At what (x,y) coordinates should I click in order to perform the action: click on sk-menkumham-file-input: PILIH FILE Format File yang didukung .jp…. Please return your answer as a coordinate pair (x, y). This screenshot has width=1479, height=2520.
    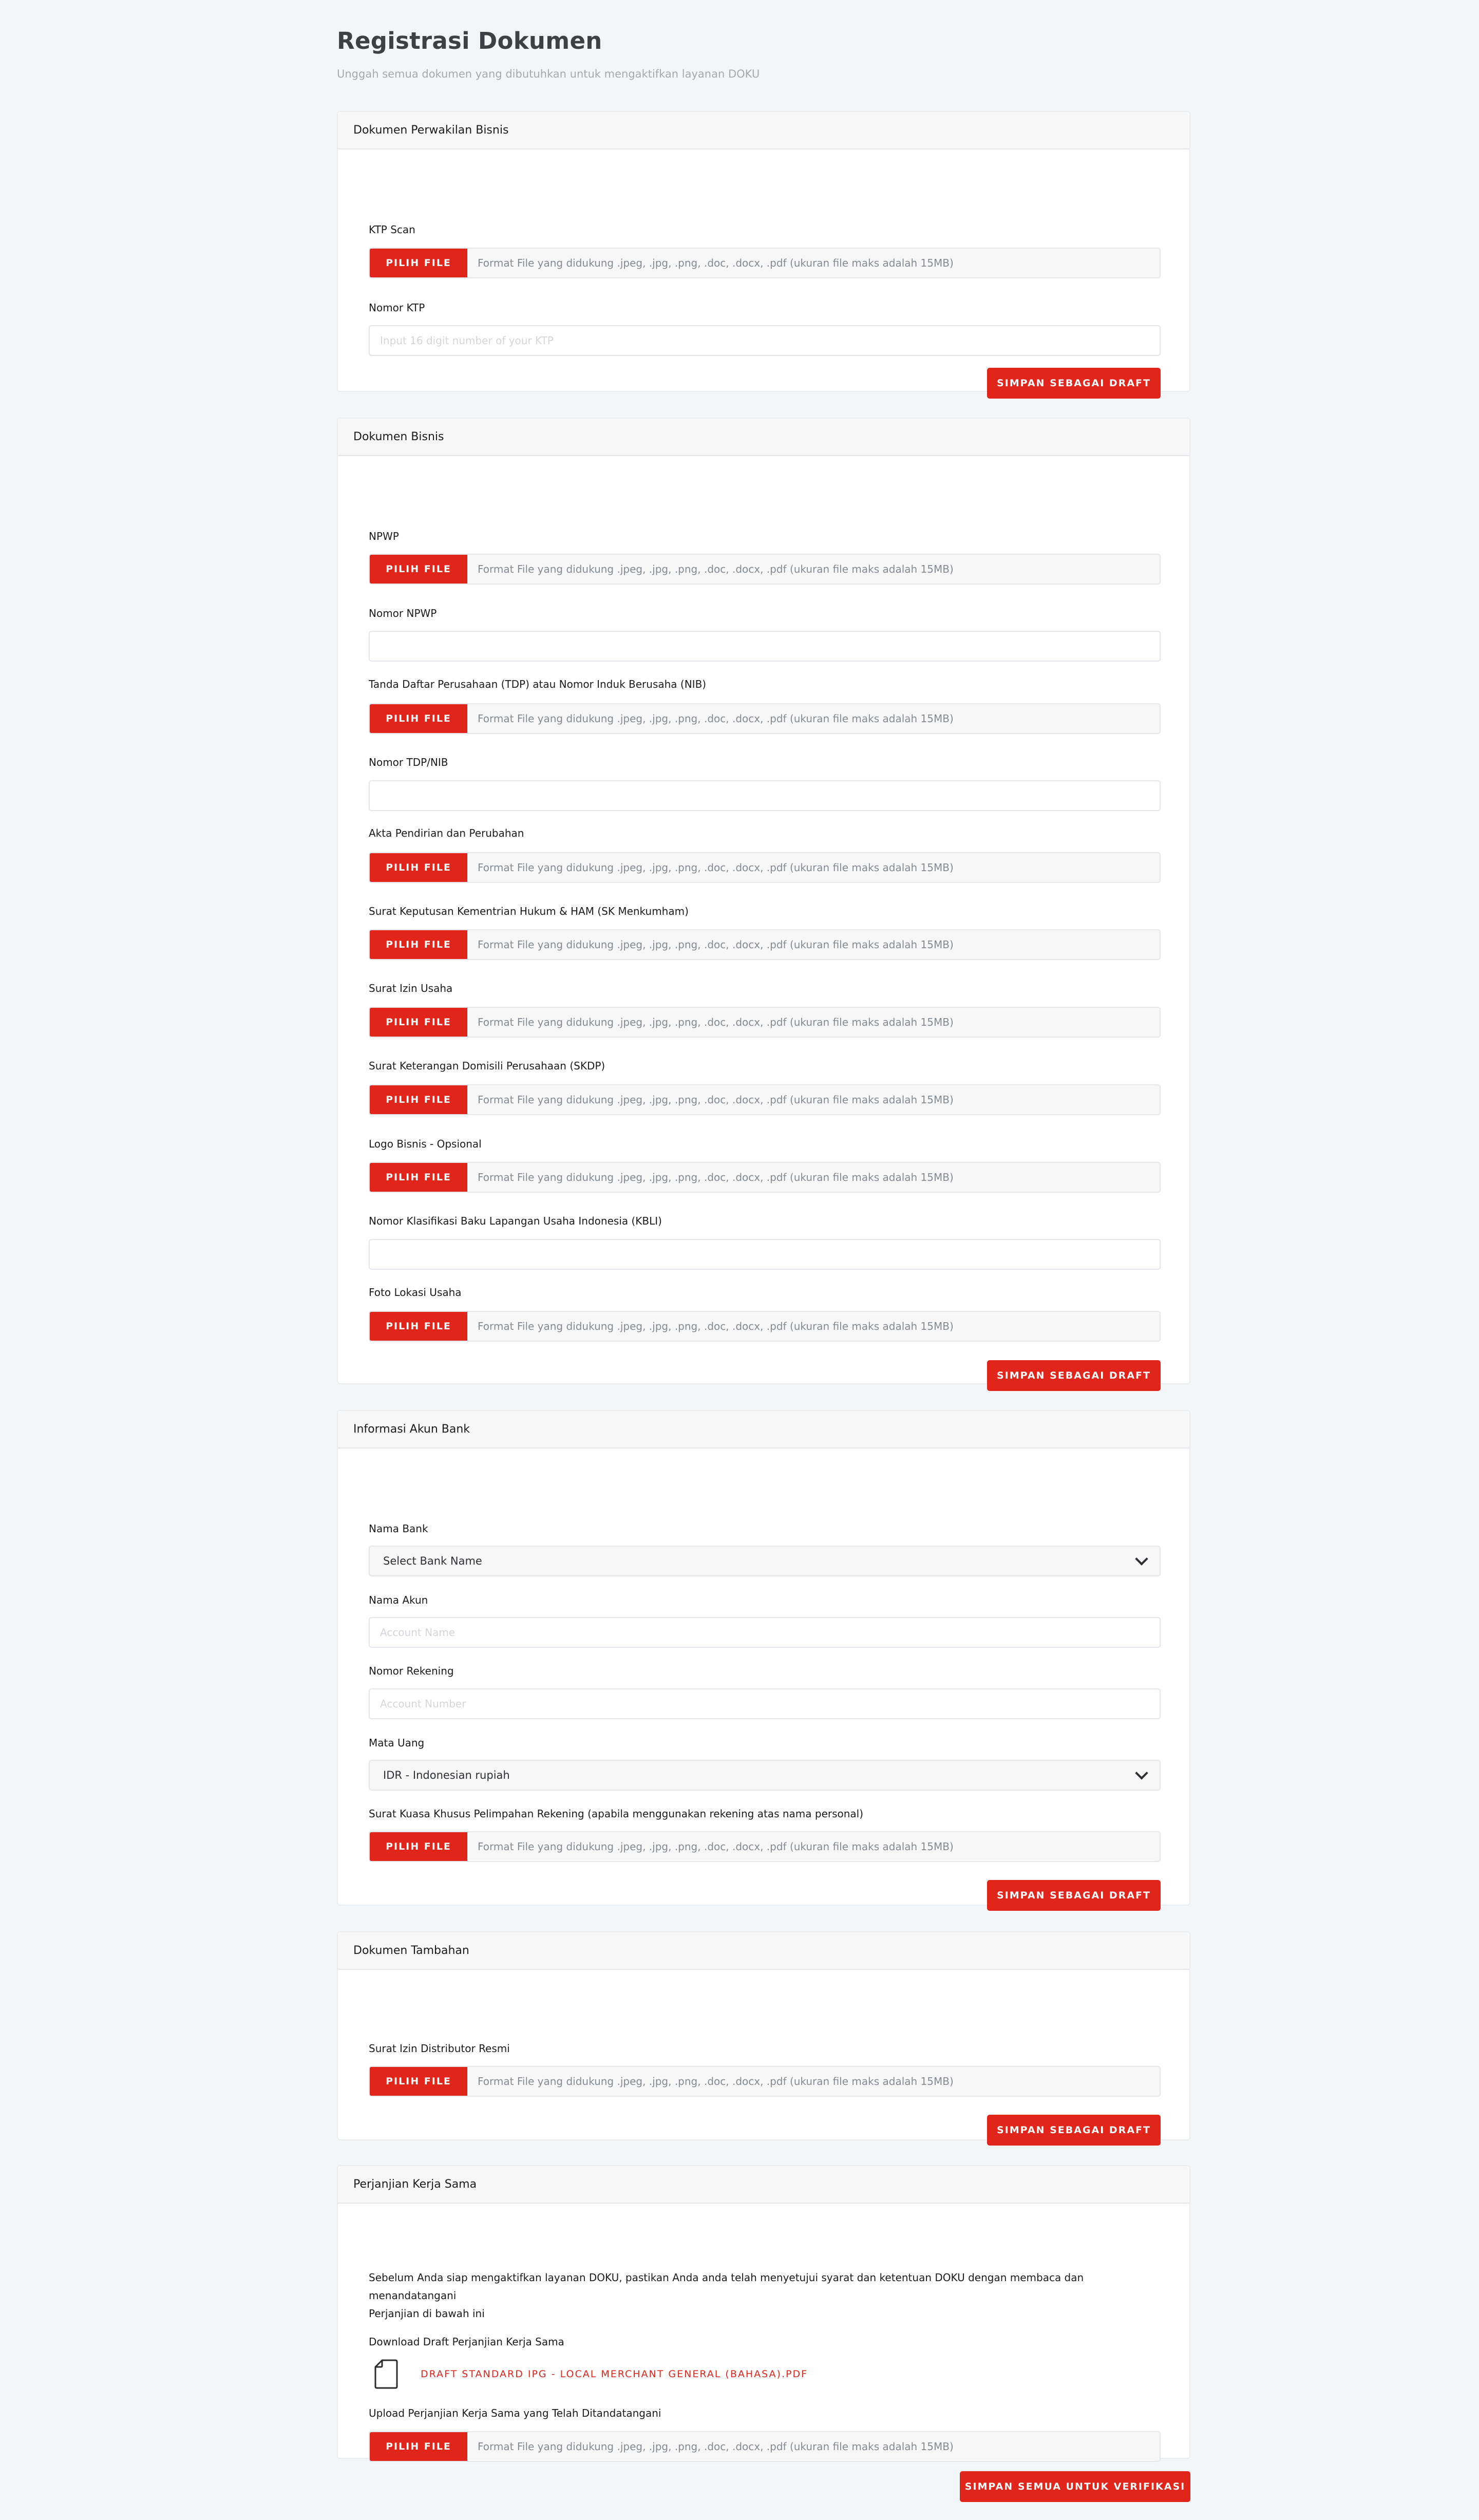
    Looking at the image, I should click on (765, 945).